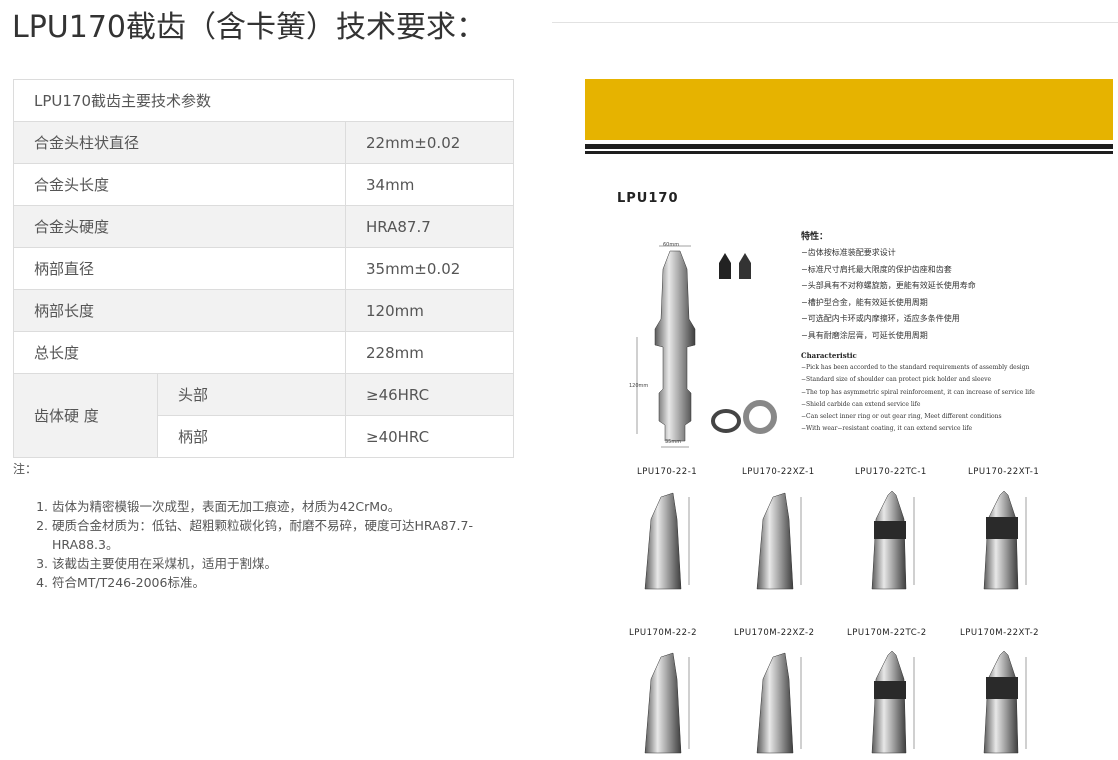  What do you see at coordinates (835, 22) in the screenshot?
I see `title-divider` at bounding box center [835, 22].